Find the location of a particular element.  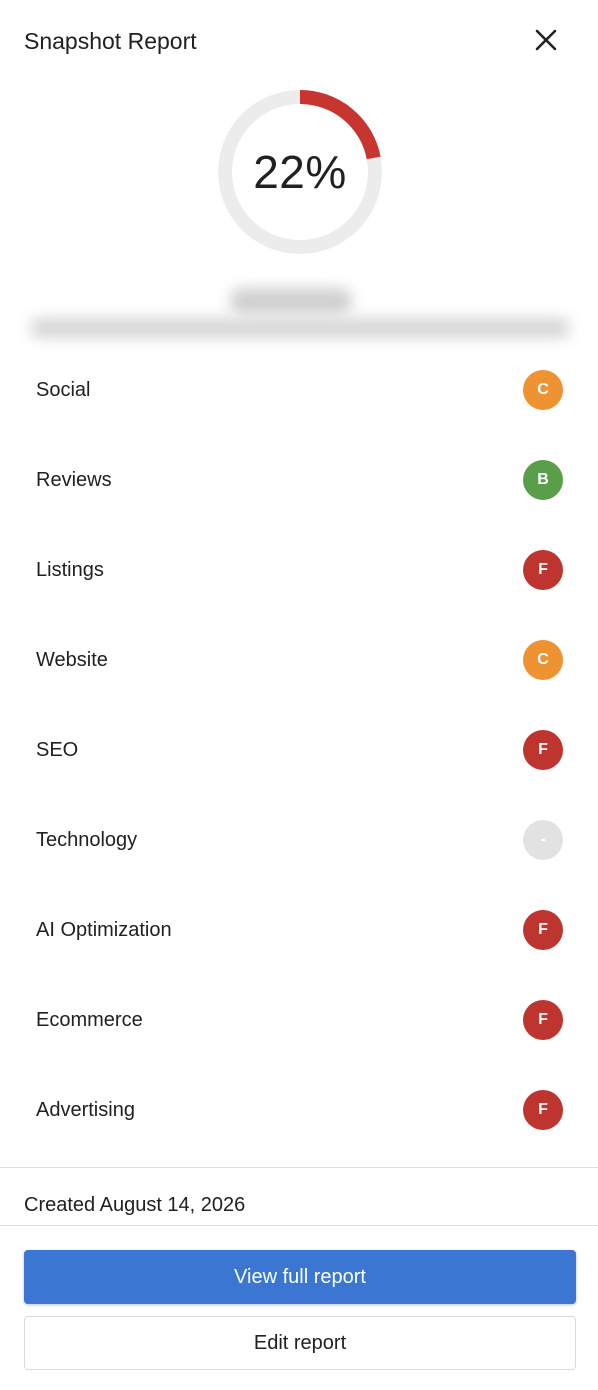

category-row-technology: Technology - is located at coordinates (299, 840).